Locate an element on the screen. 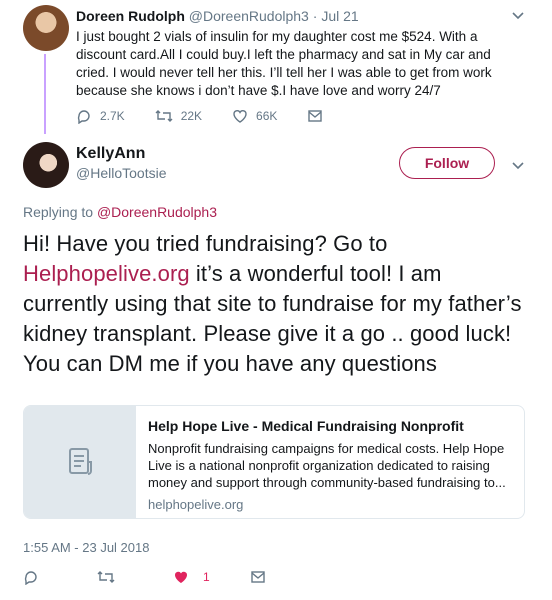 The width and height of the screenshot is (552, 600). retweet-button is located at coordinates (110, 577).